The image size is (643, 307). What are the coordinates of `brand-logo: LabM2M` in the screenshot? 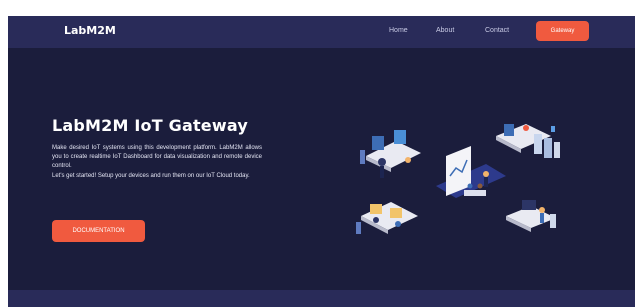 It's located at (90, 30).